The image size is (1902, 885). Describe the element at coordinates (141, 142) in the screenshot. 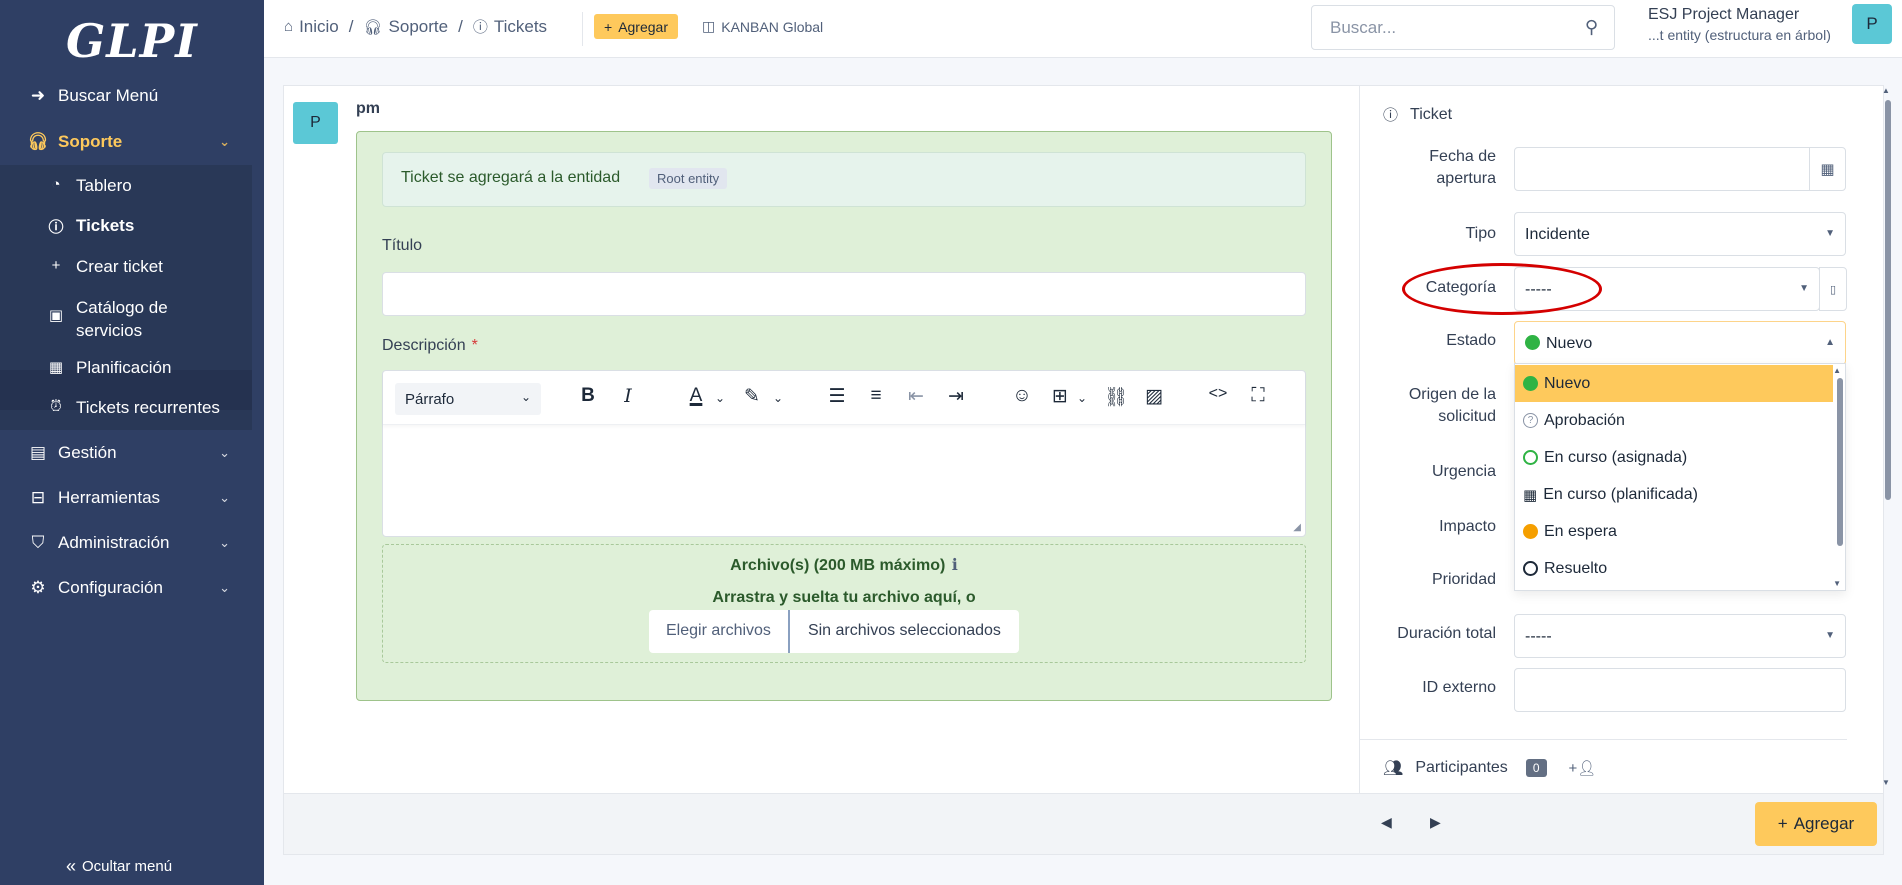

I see `sidebar-item-soporte: 🎧︎ Soporte ⌄` at that location.